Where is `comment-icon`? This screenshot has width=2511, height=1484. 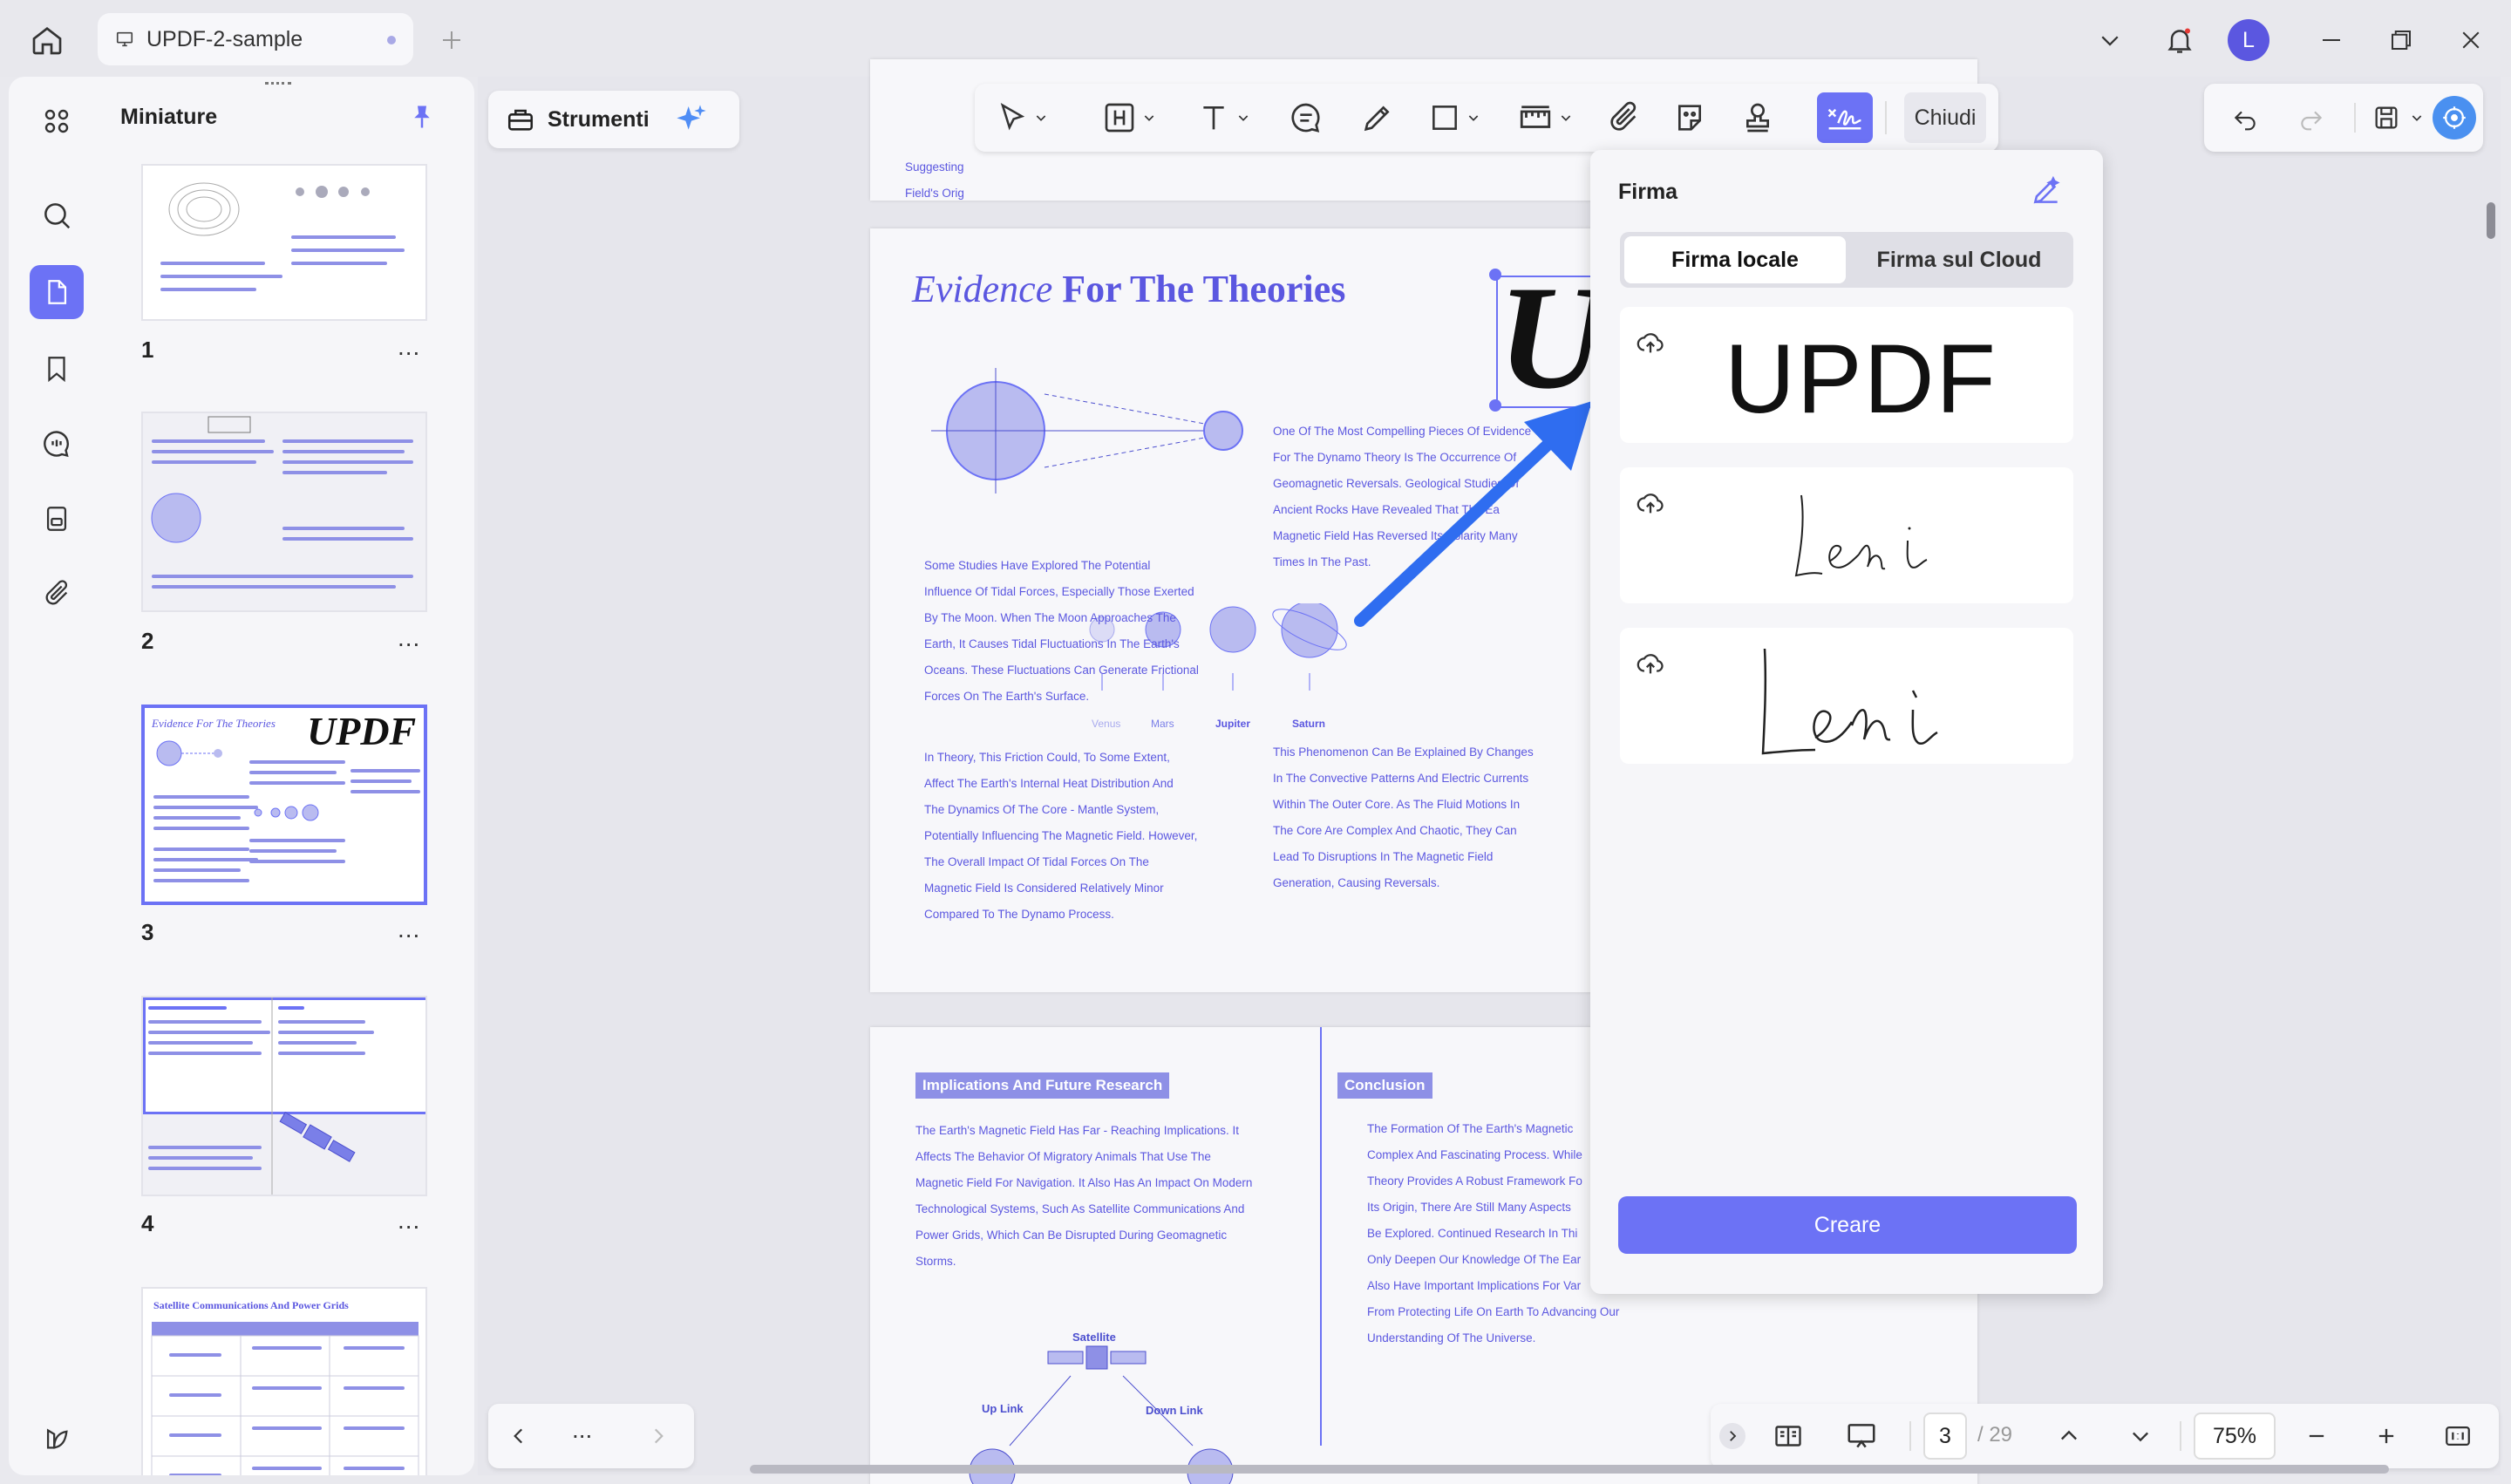
comment-icon is located at coordinates (57, 444).